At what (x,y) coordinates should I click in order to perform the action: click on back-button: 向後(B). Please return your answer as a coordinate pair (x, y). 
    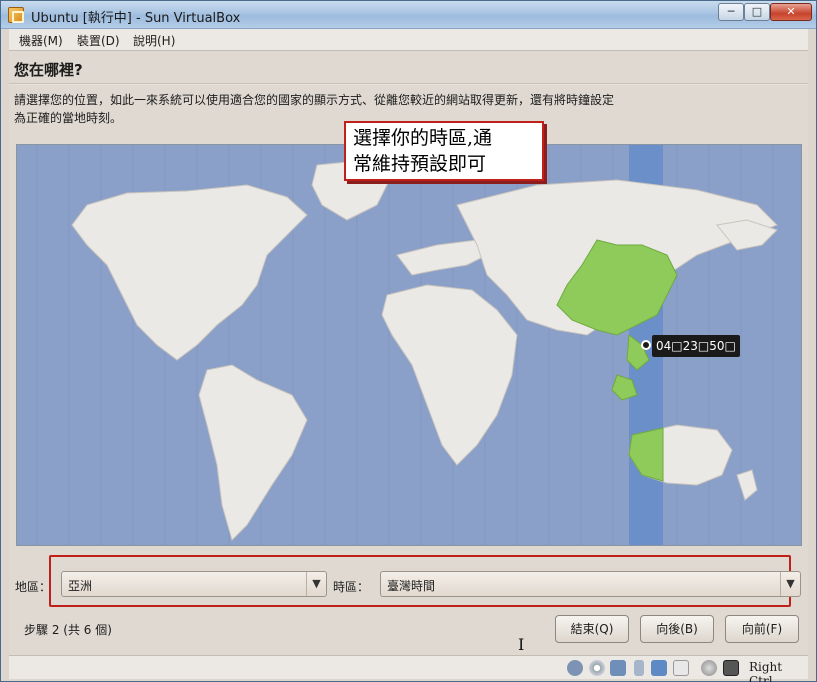
    Looking at the image, I should click on (677, 629).